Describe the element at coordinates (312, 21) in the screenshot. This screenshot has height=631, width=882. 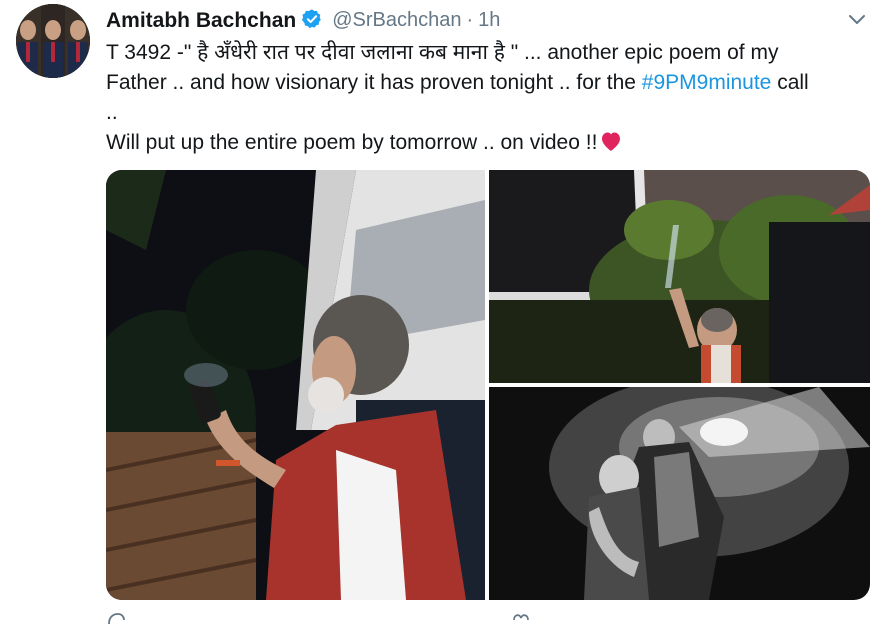
I see `verified-badge-icon` at that location.